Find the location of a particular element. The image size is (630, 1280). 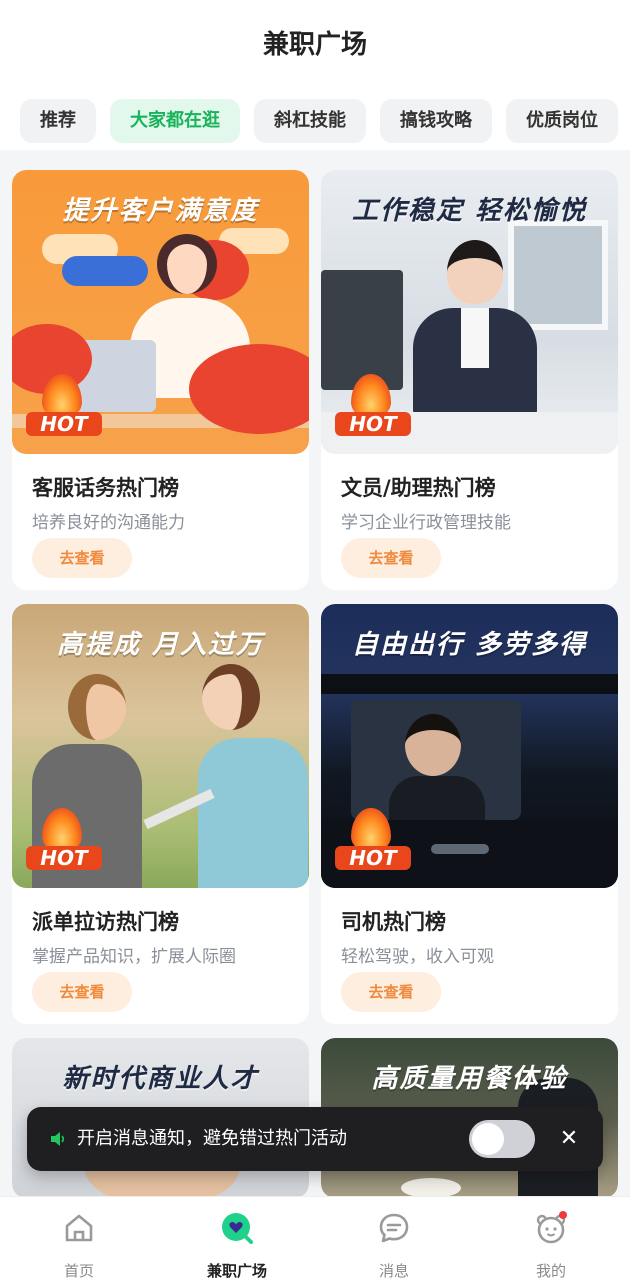

image-headline: 高提成 月入过万 is located at coordinates (160, 645).